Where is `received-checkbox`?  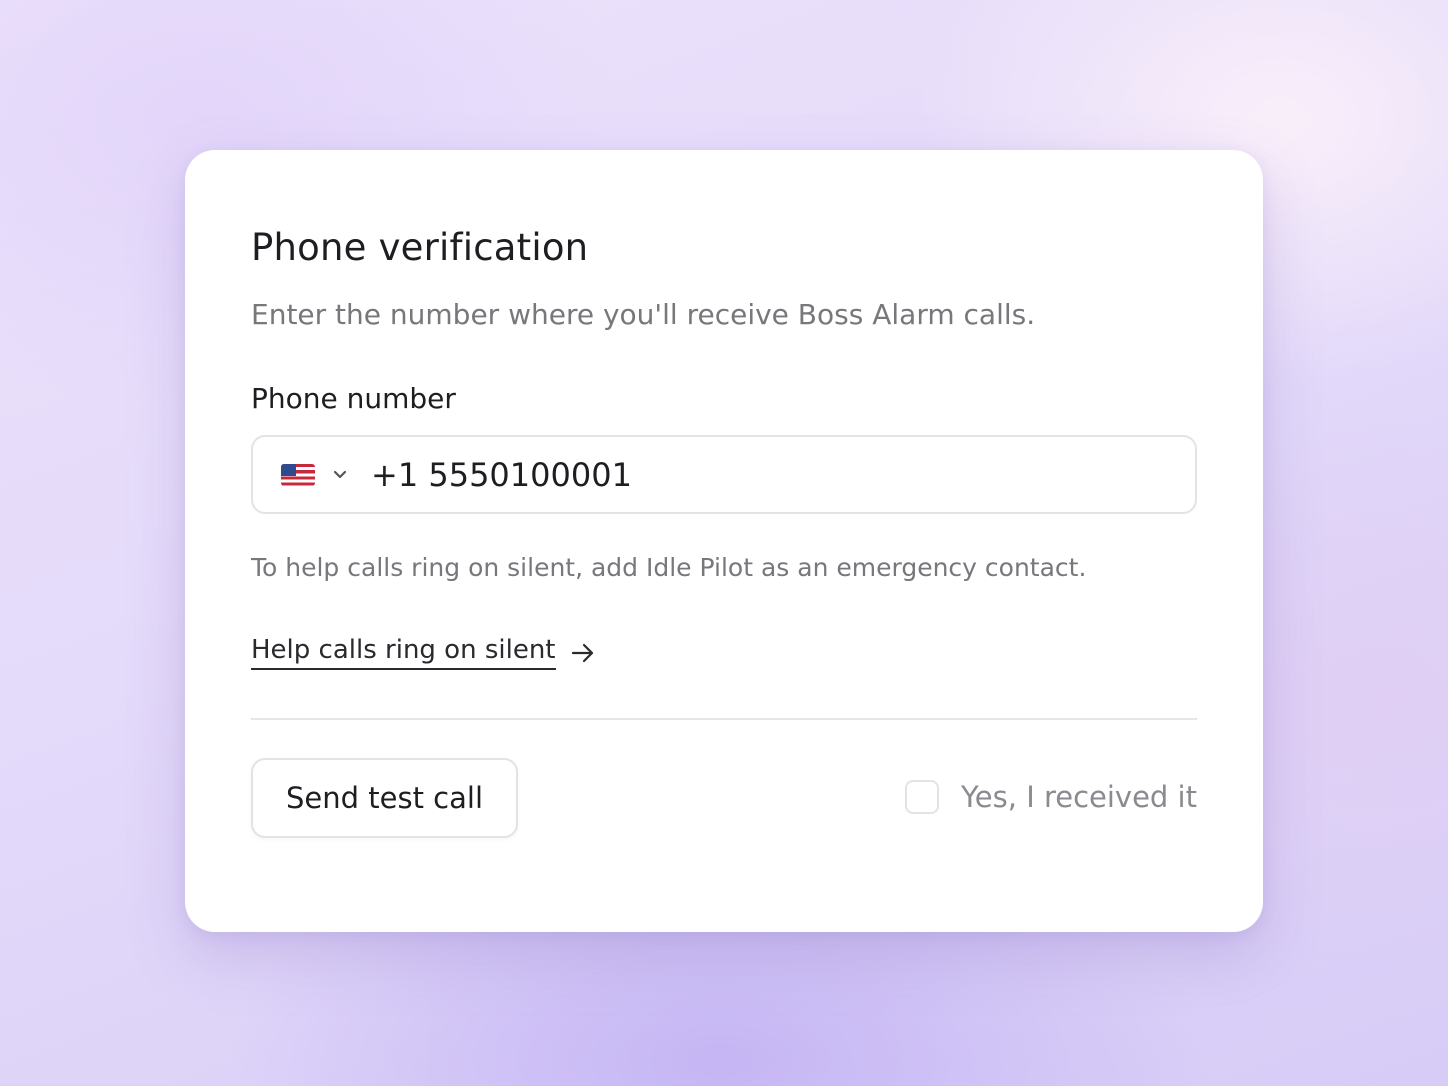
received-checkbox is located at coordinates (921, 797).